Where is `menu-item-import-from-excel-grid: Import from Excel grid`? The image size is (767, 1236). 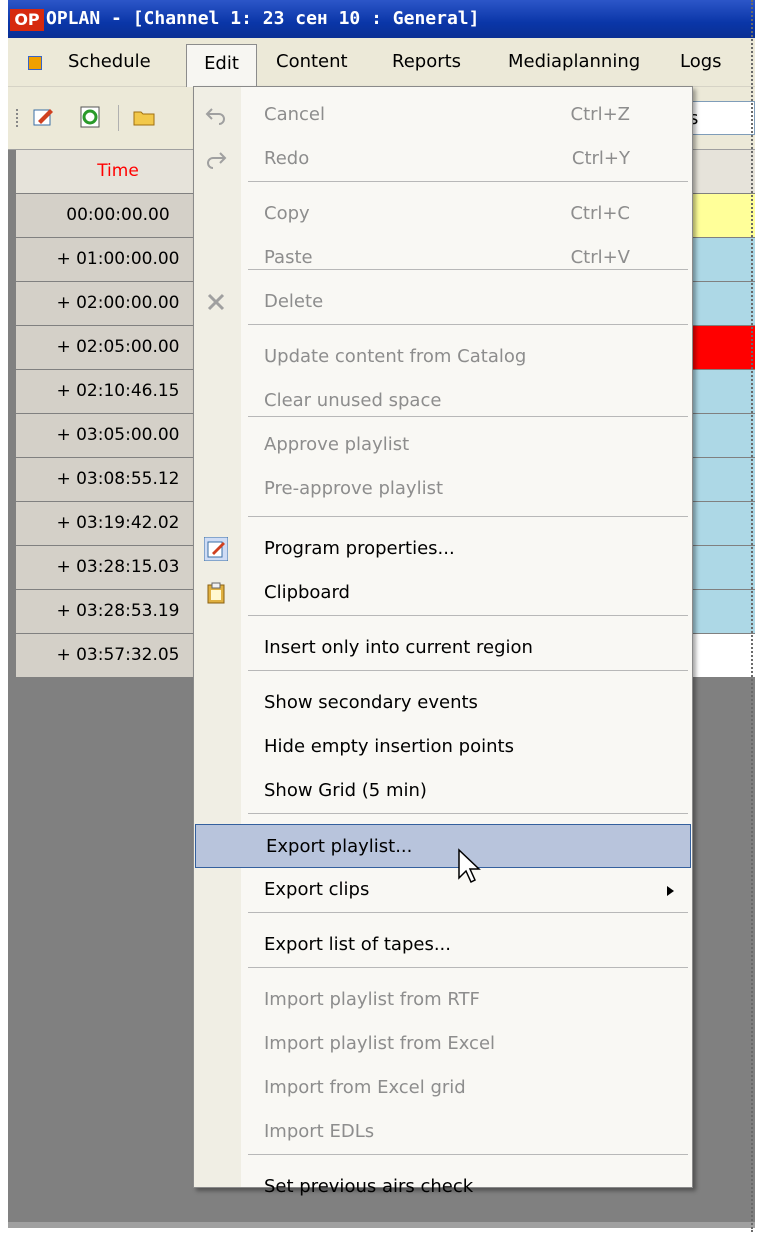 menu-item-import-from-excel-grid: Import from Excel grid is located at coordinates (443, 1088).